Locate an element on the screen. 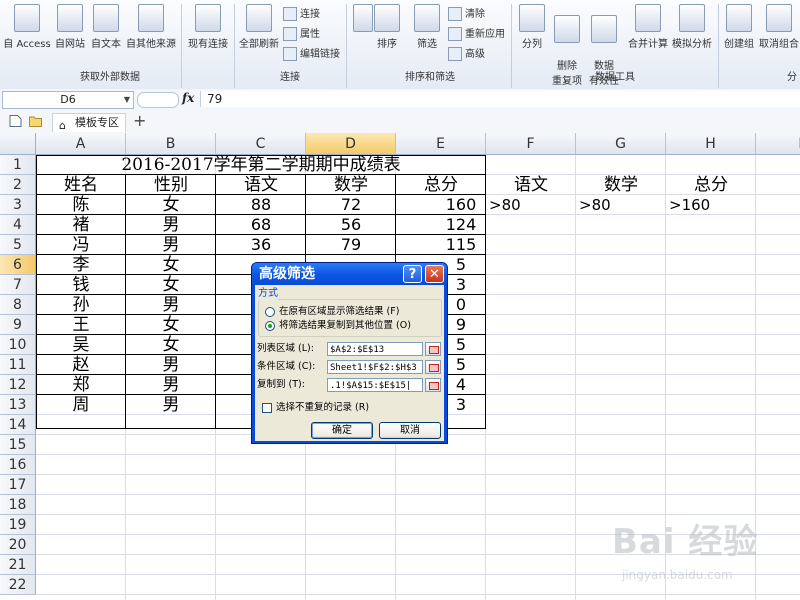  row-header-22: 22 is located at coordinates (18, 585).